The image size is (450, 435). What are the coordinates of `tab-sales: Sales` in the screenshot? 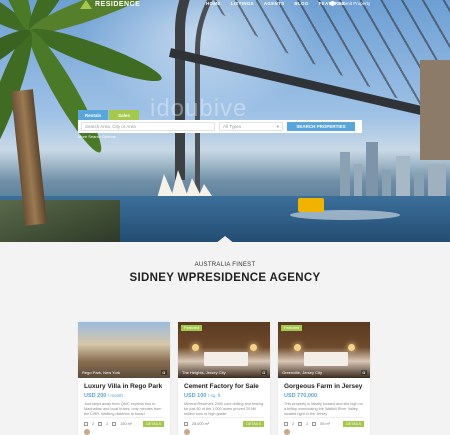 It's located at (124, 115).